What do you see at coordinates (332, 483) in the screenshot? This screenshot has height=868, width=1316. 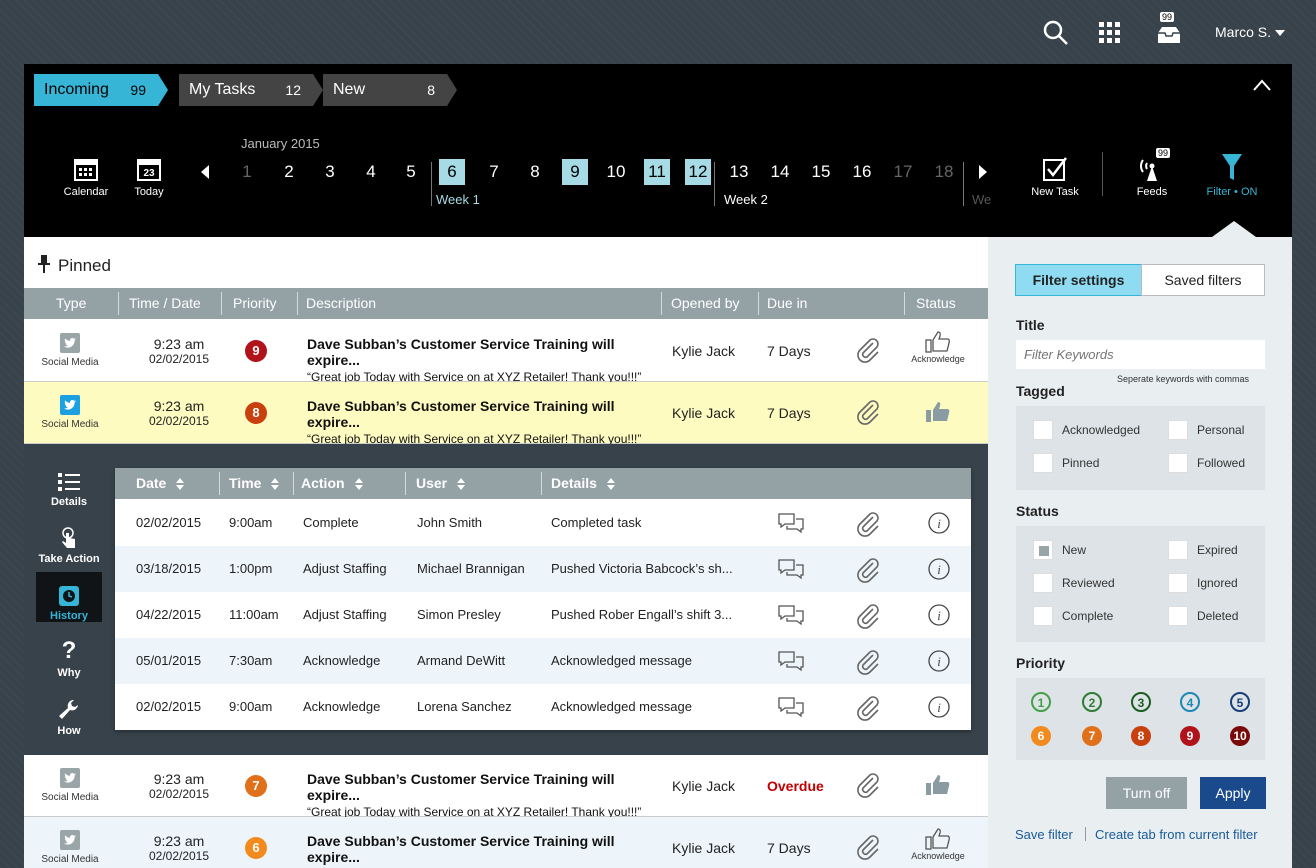 I see `hcol-action: Action` at bounding box center [332, 483].